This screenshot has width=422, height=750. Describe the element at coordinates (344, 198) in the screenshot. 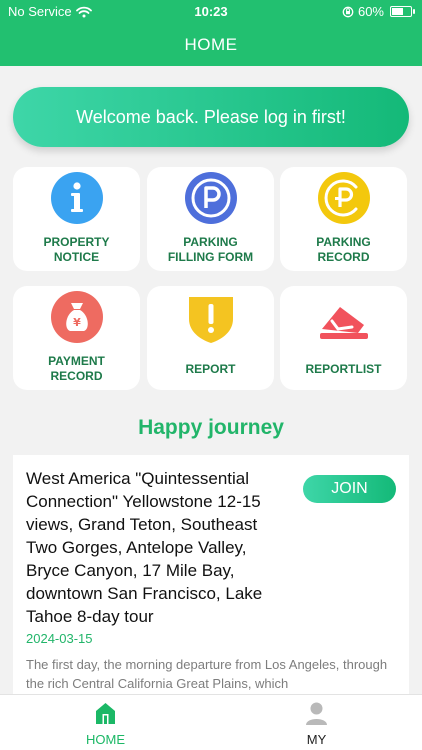

I see `parking-record-icon` at that location.